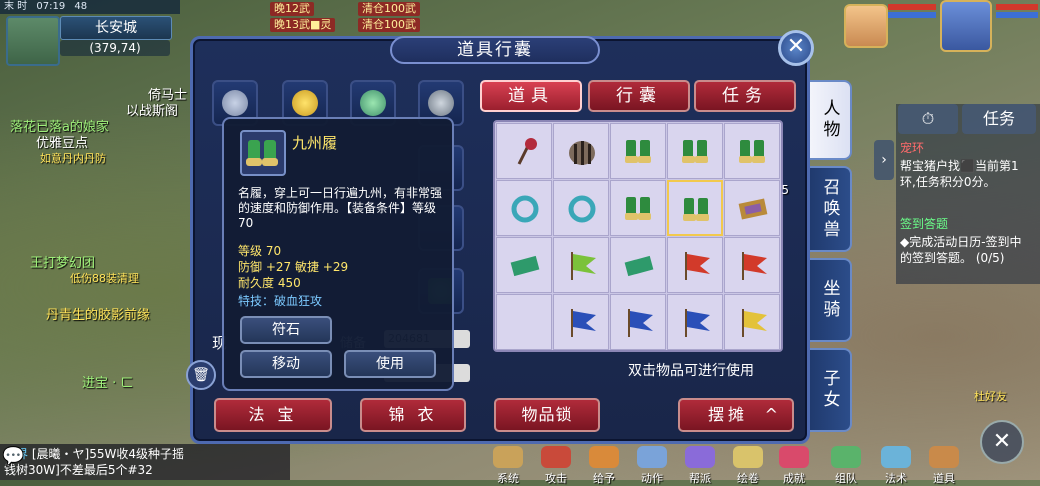  What do you see at coordinates (33, 41) in the screenshot?
I see `minimap` at bounding box center [33, 41].